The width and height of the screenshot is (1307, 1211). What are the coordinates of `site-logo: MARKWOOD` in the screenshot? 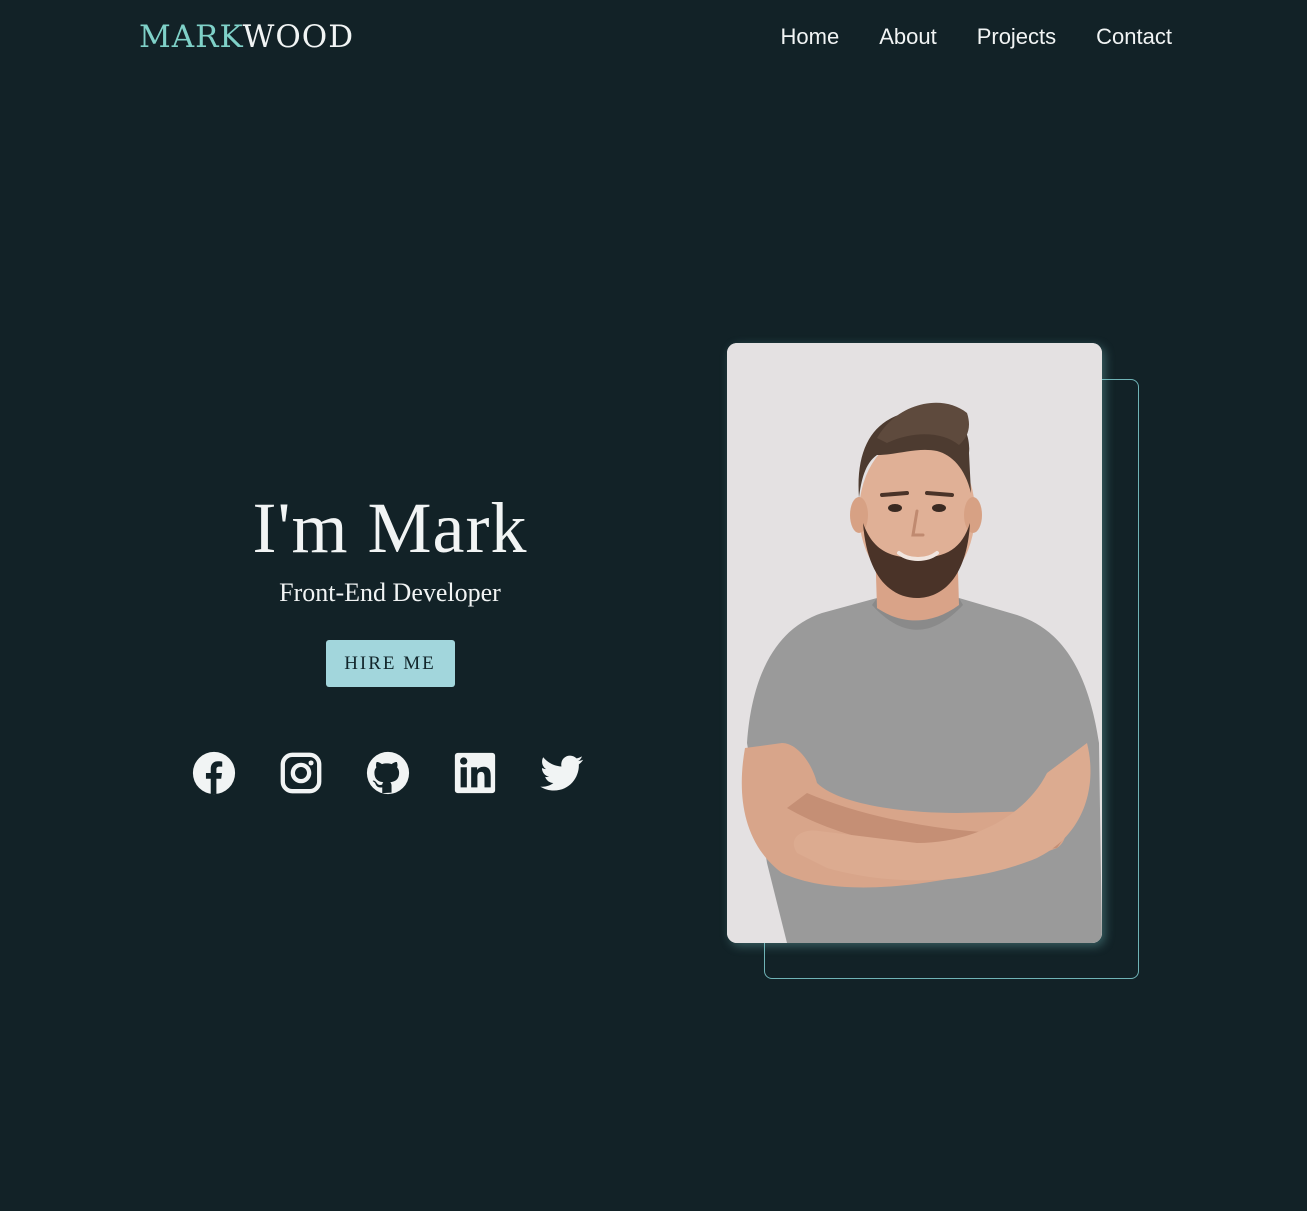 It's located at (246, 37).